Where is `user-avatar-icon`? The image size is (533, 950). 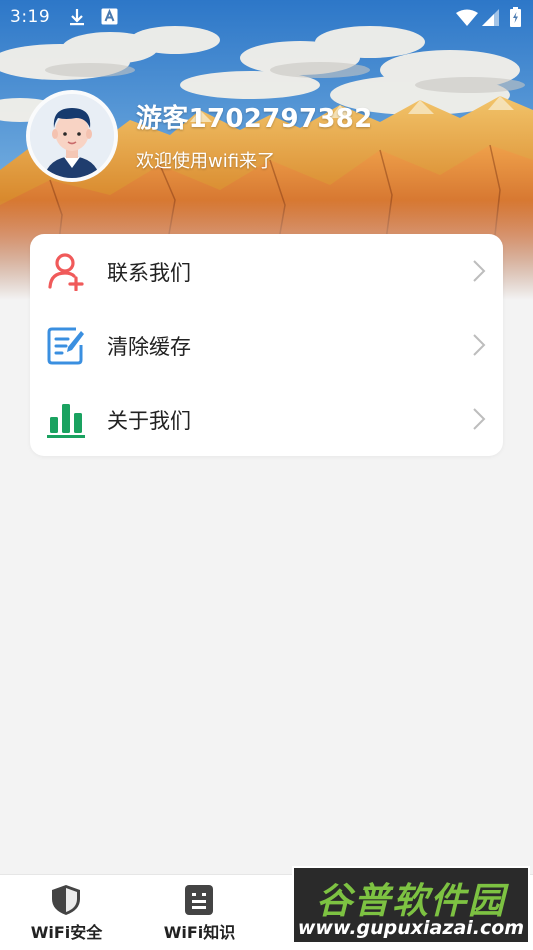
user-avatar-icon is located at coordinates (72, 136).